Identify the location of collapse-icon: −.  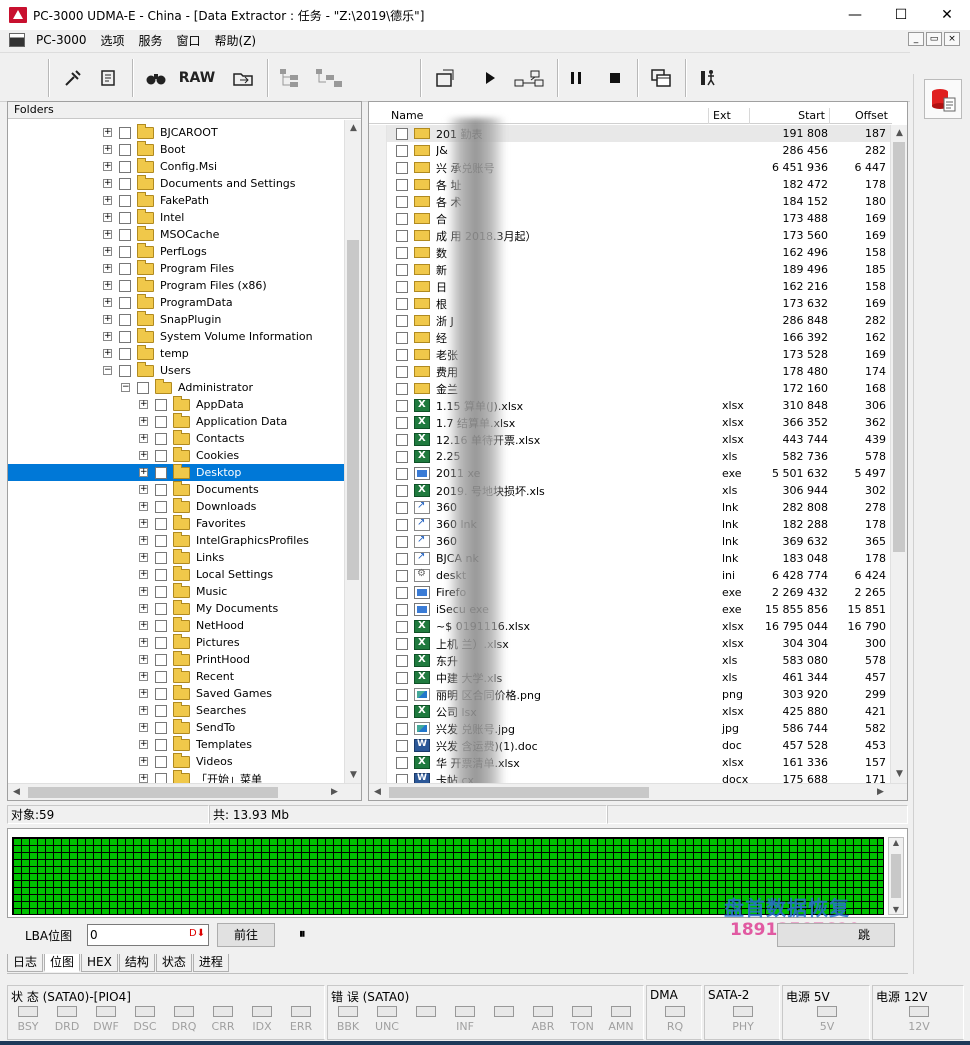
(125, 387).